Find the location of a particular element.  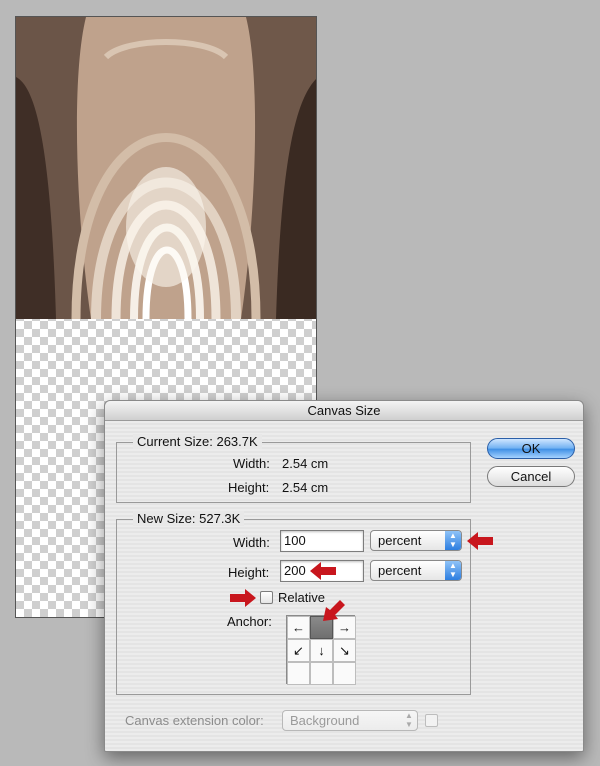

annotation-arrow-width-unit is located at coordinates (480, 541).